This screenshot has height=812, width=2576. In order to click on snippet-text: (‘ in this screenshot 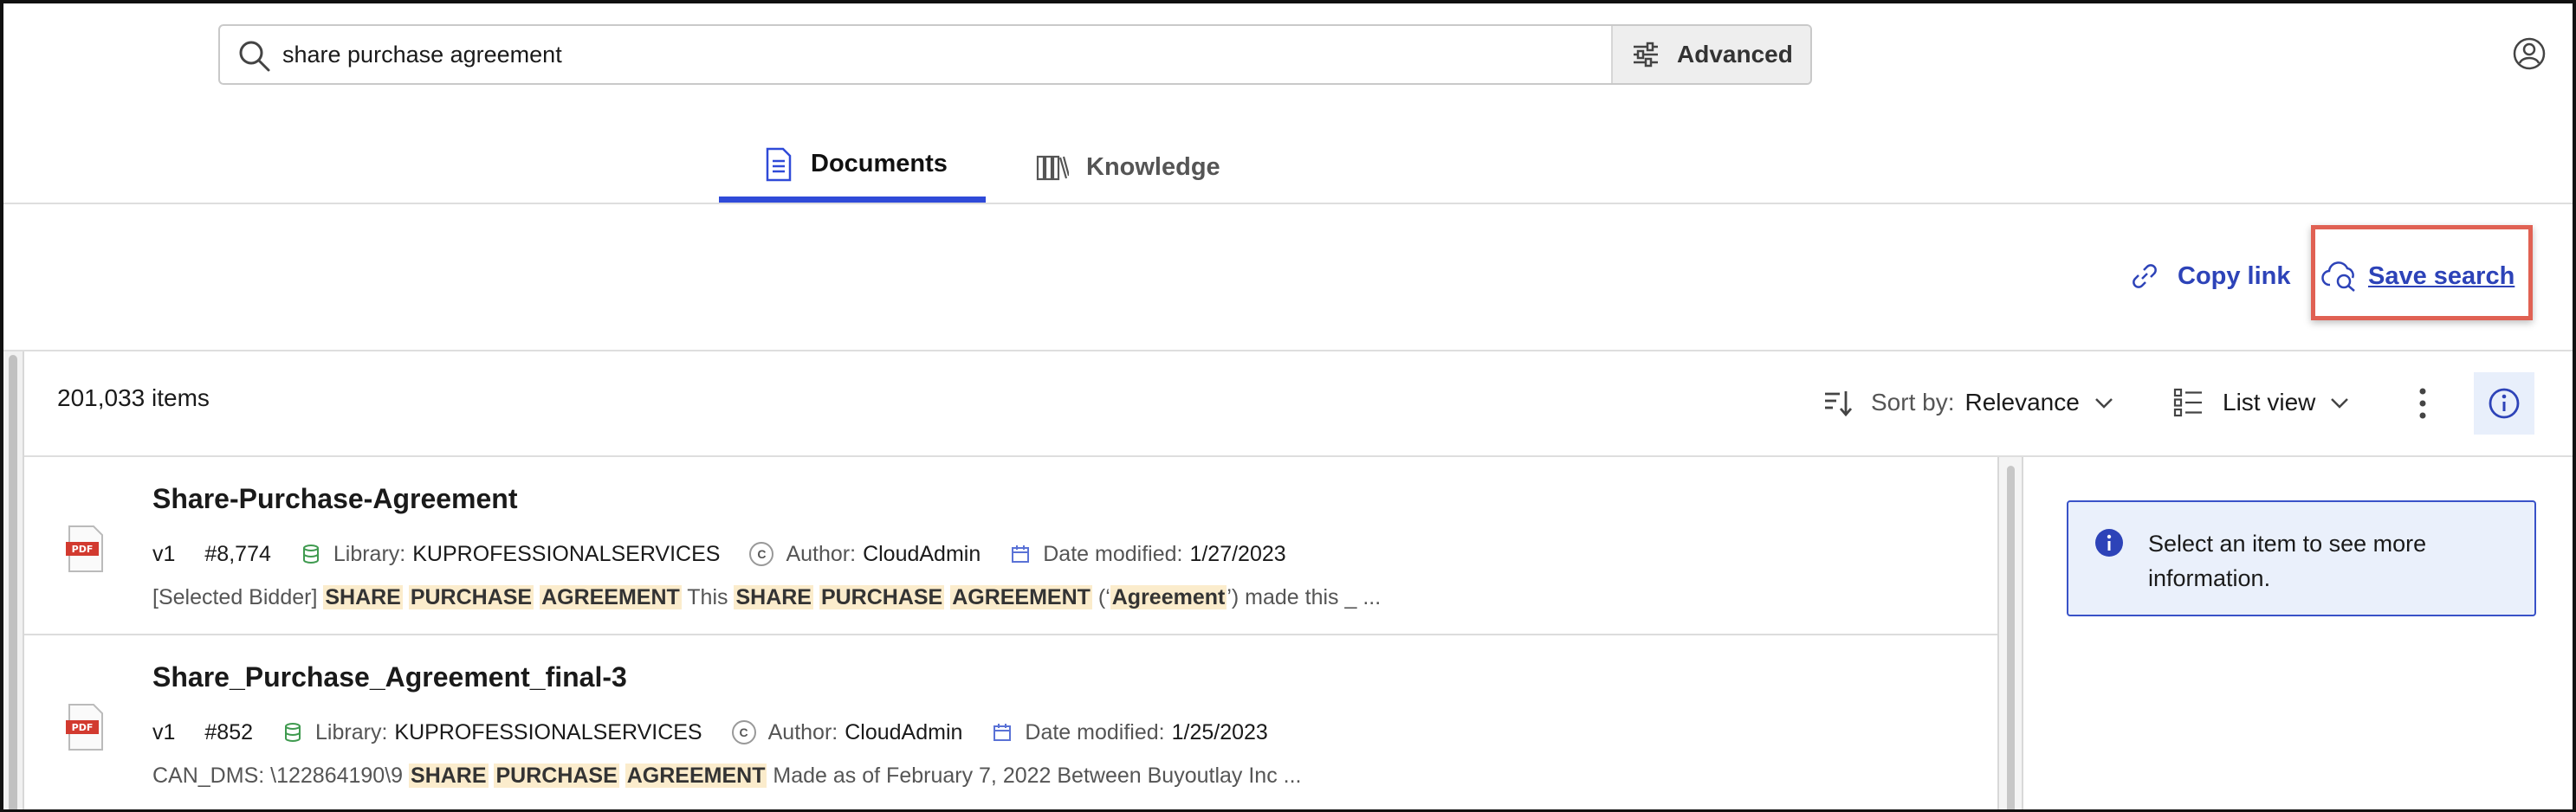, I will do `click(1100, 597)`.